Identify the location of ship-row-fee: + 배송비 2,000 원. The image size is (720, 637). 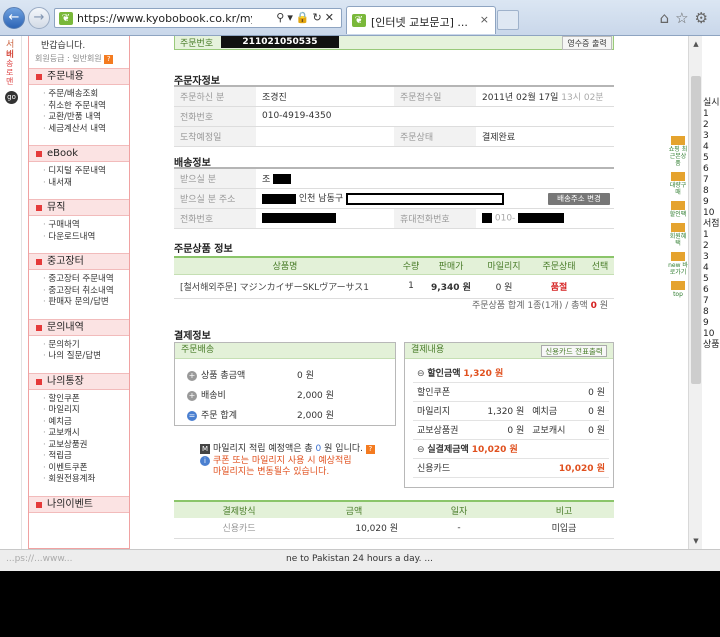
(260, 396).